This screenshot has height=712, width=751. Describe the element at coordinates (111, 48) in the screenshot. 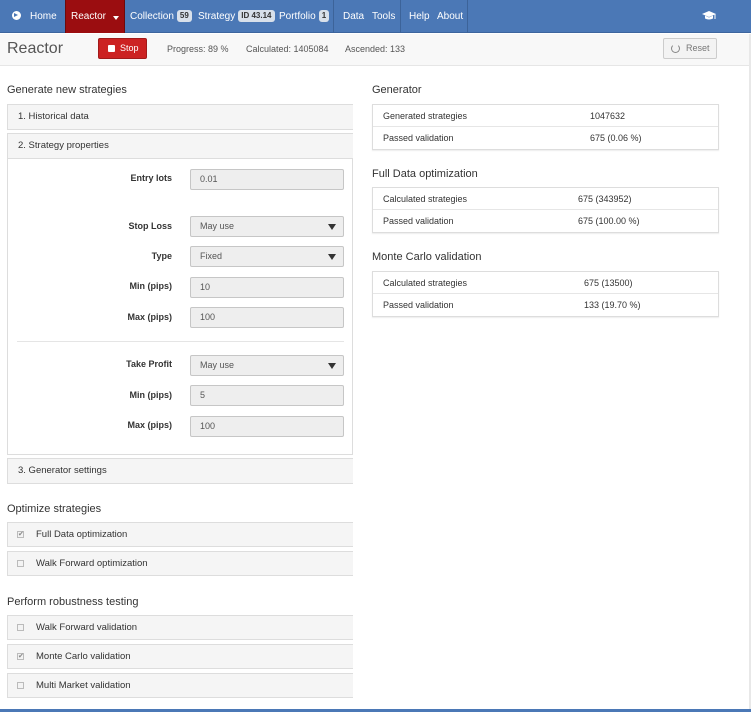

I see `stop-icon` at that location.